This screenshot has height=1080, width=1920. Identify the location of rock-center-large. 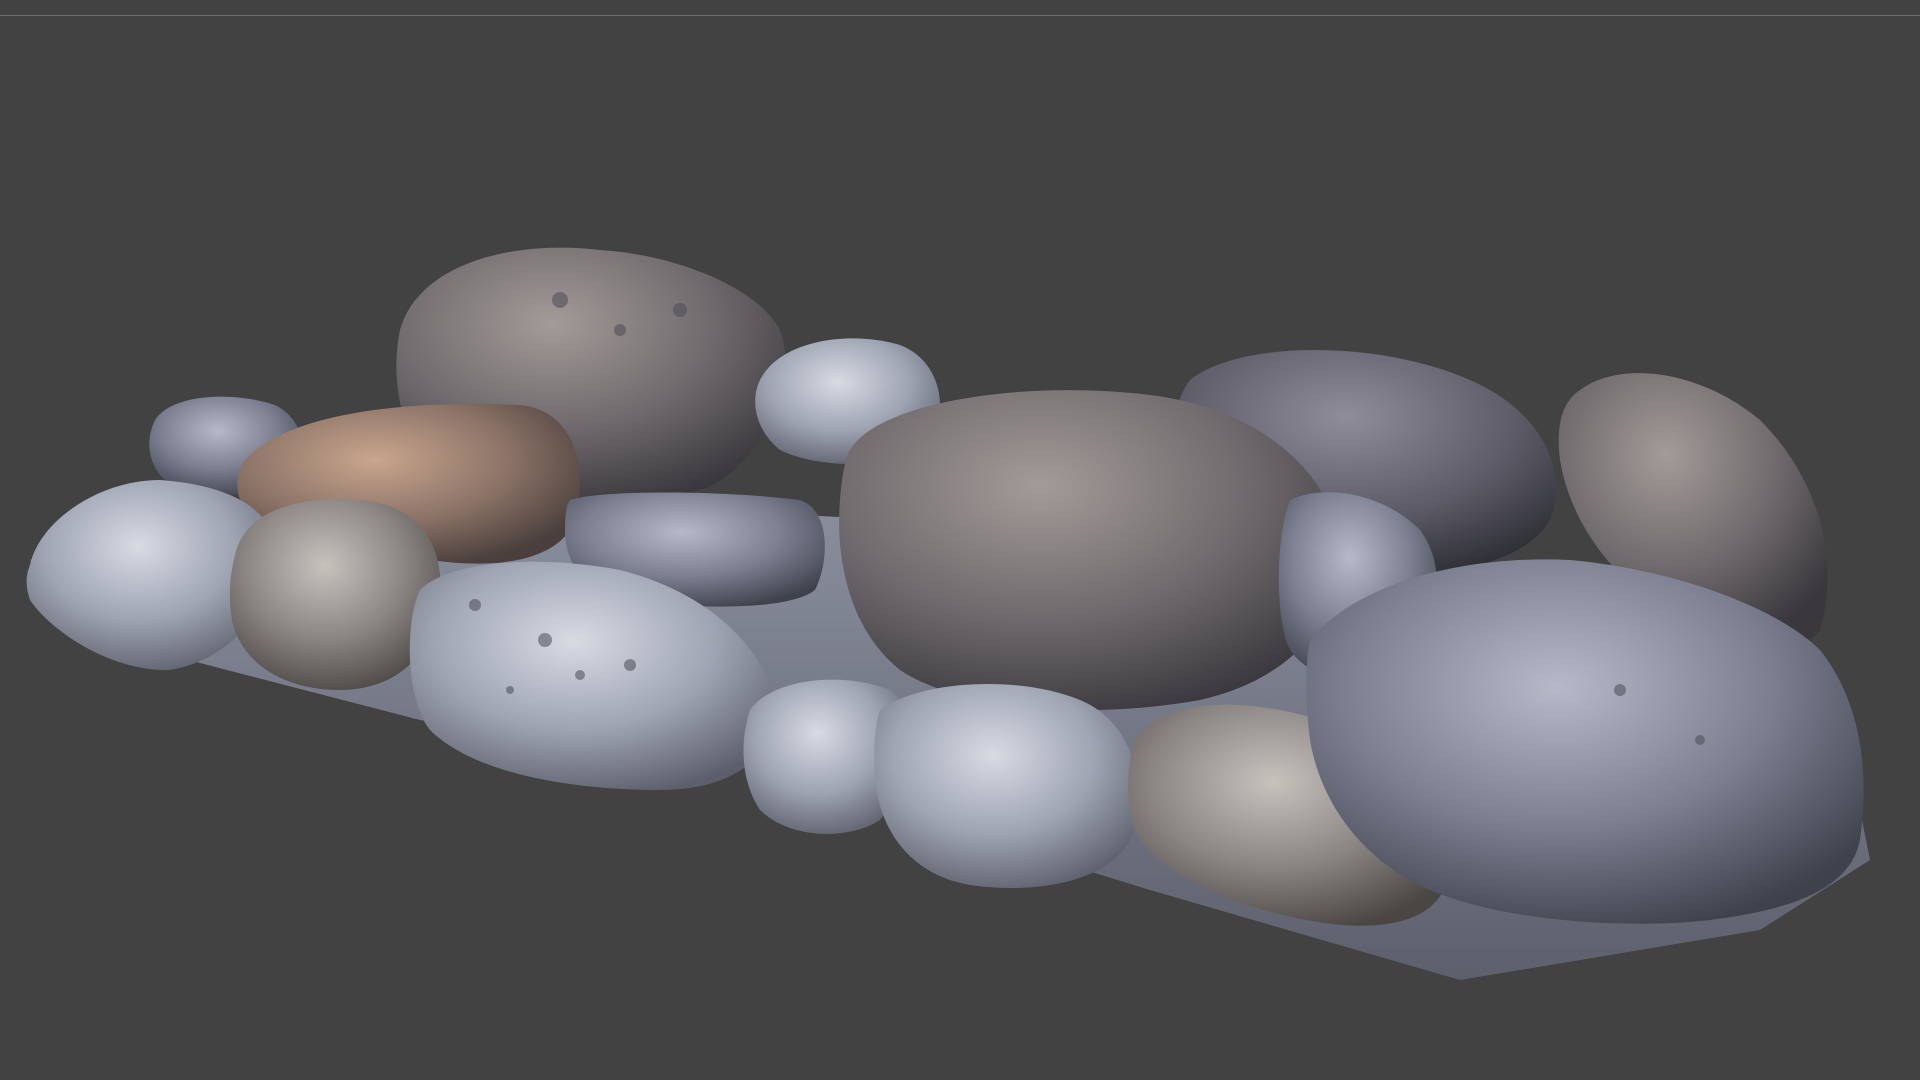
(1090, 550).